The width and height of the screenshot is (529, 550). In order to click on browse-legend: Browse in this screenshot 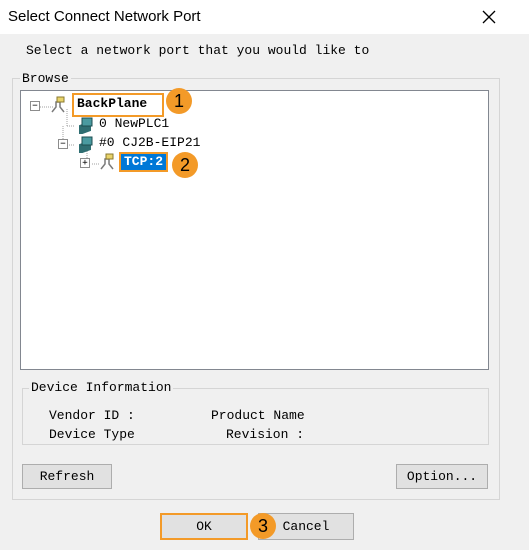, I will do `click(45, 78)`.